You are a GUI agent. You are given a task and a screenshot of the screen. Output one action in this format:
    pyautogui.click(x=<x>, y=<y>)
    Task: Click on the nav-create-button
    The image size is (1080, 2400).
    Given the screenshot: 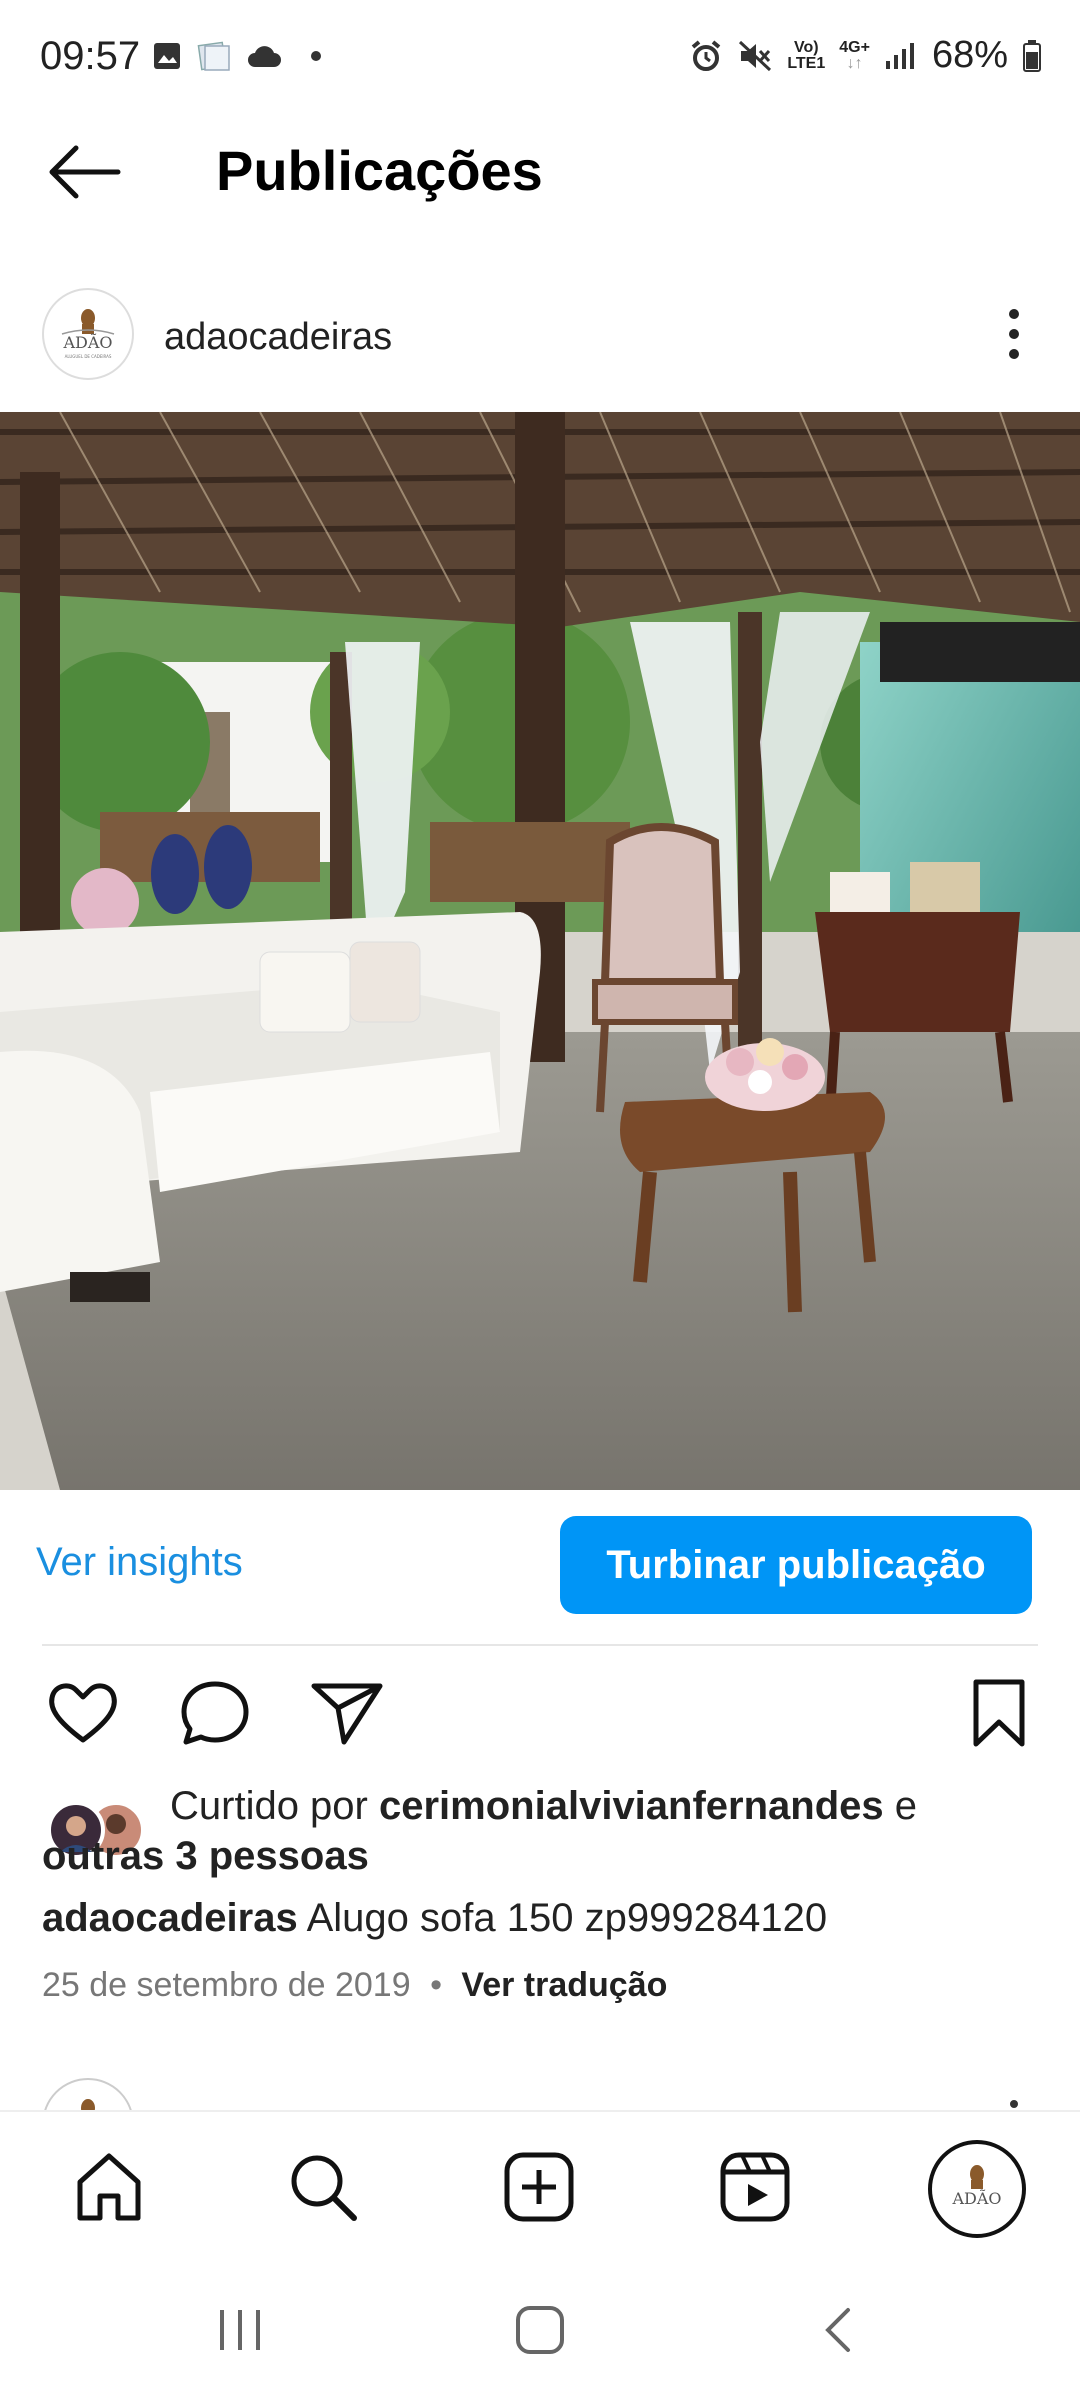 What is the action you would take?
    pyautogui.click(x=539, y=2187)
    